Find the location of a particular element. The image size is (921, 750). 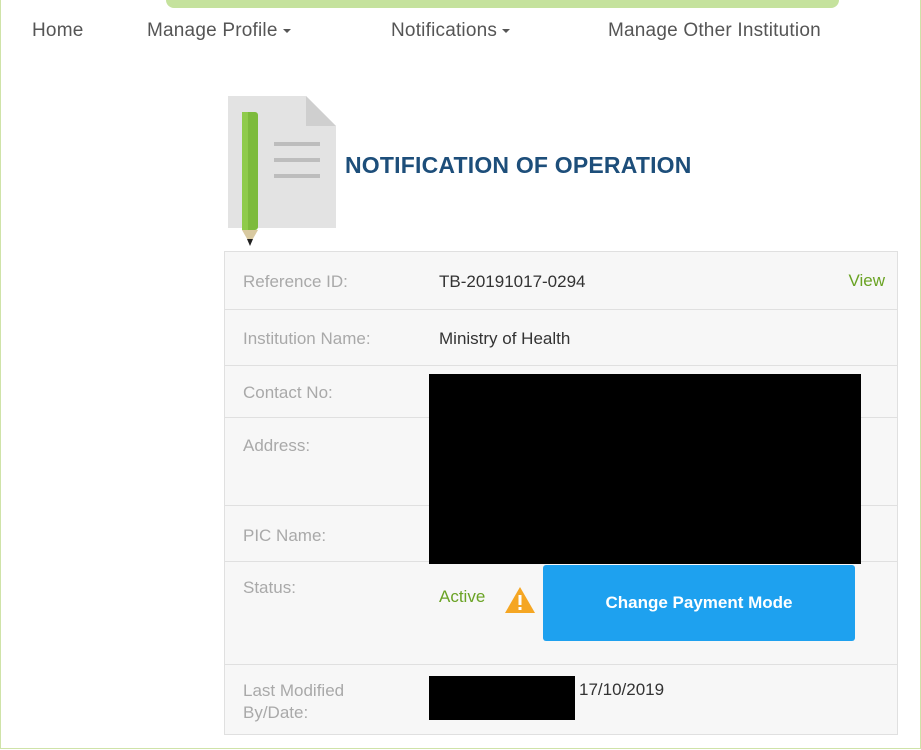

address-label: Address: is located at coordinates (277, 445).